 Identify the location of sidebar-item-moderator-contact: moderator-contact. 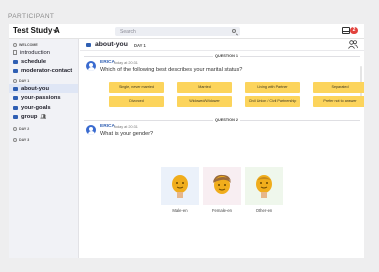
(46, 70).